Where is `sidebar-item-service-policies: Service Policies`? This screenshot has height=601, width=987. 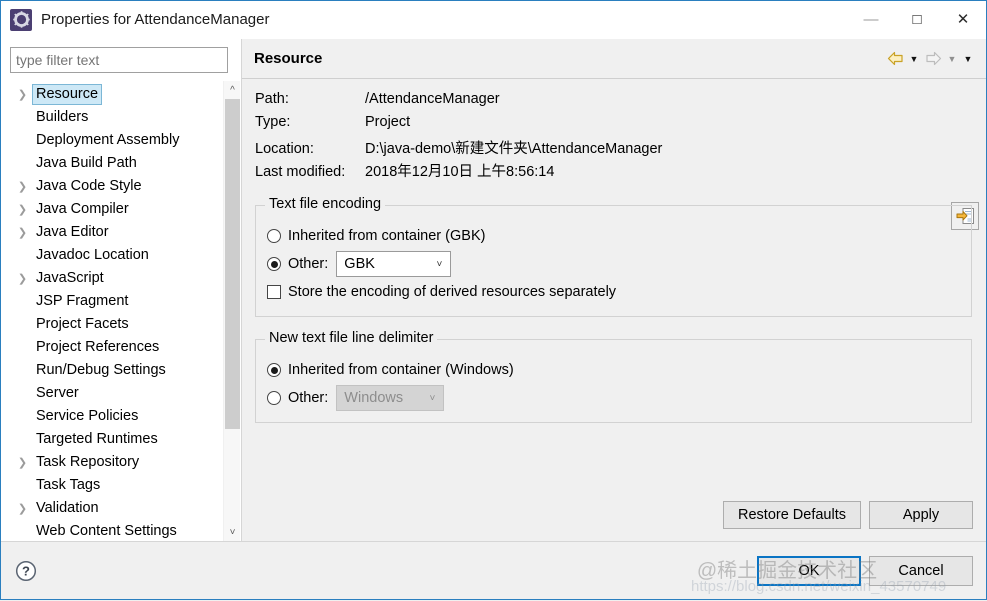
sidebar-item-service-policies: Service Policies is located at coordinates (116, 416).